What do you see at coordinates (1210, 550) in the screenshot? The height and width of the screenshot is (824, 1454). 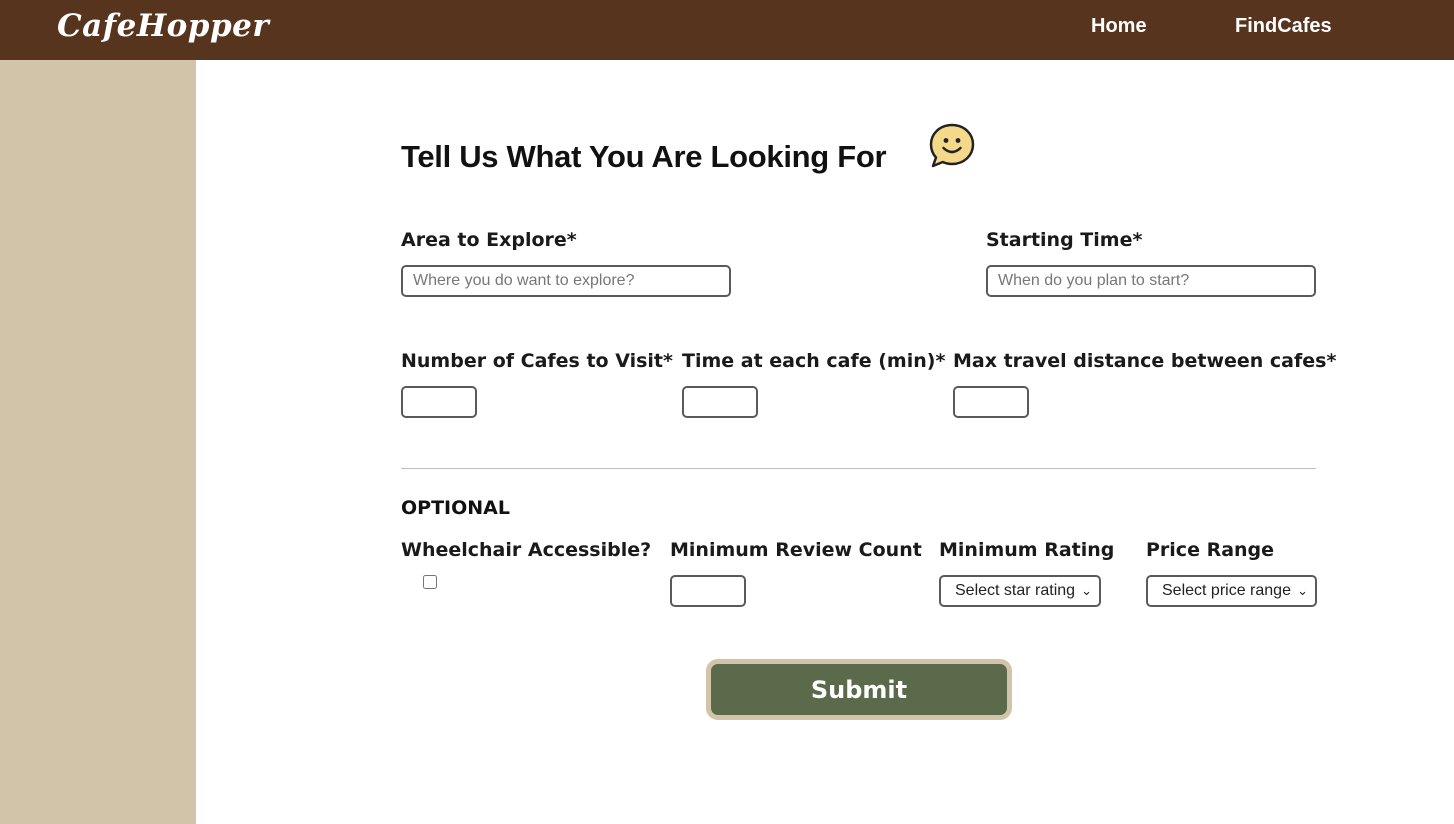 I see `price-range-label: Price Range` at bounding box center [1210, 550].